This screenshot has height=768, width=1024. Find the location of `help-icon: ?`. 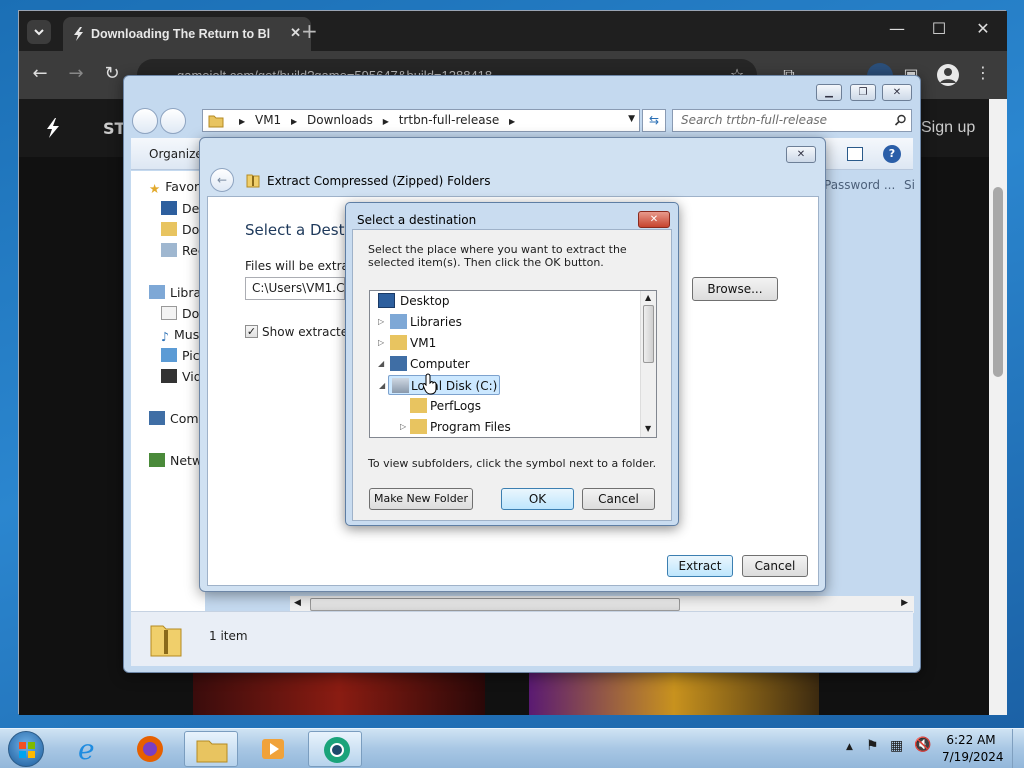

help-icon: ? is located at coordinates (892, 154).